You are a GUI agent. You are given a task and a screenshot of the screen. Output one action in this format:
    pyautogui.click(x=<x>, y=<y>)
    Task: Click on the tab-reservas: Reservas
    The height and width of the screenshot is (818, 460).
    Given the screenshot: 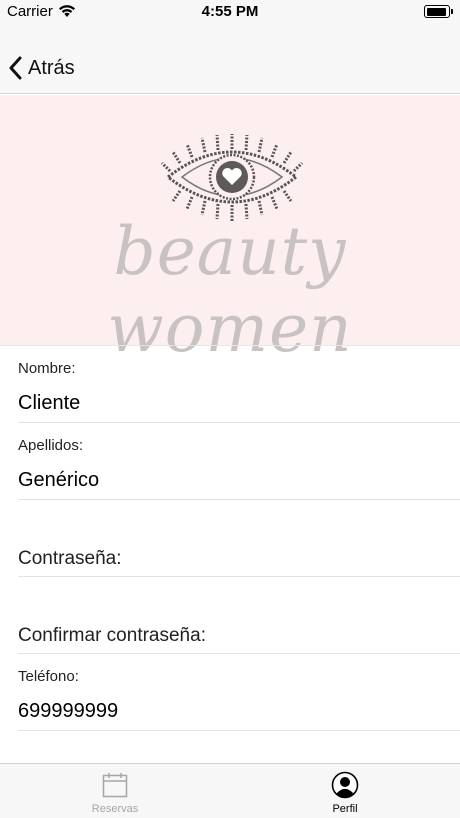 What is the action you would take?
    pyautogui.click(x=115, y=791)
    